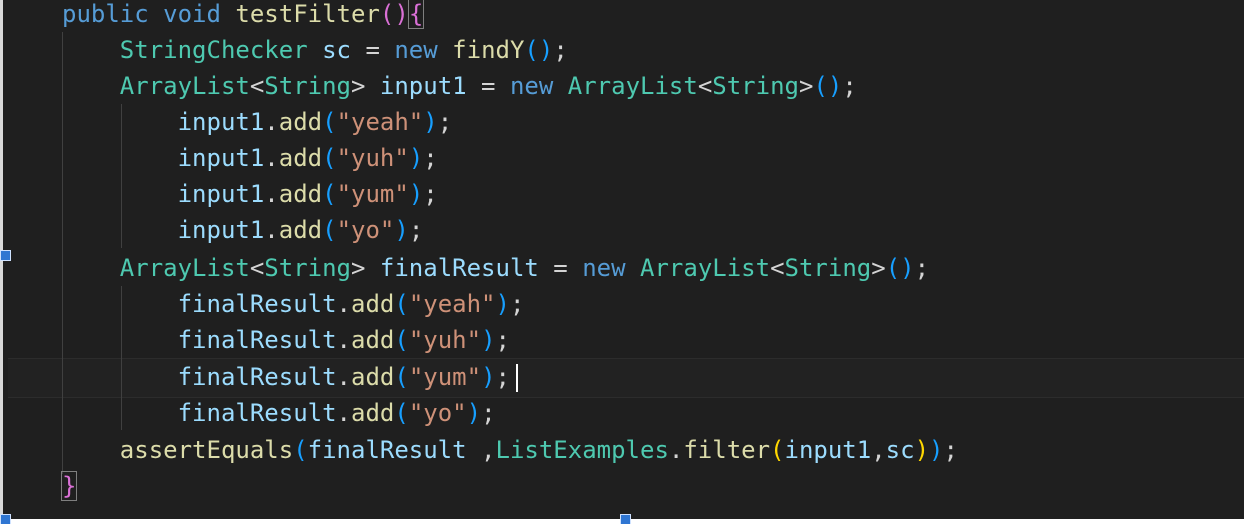  I want to click on code-token: void, so click(192, 14).